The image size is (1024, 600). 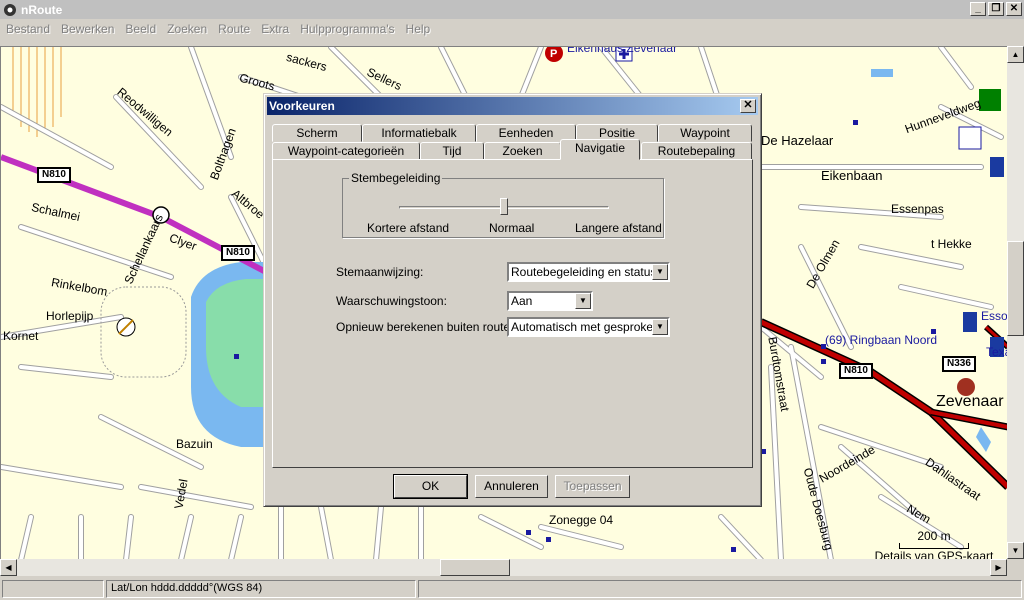 I want to click on road-shield: N336, so click(x=959, y=364).